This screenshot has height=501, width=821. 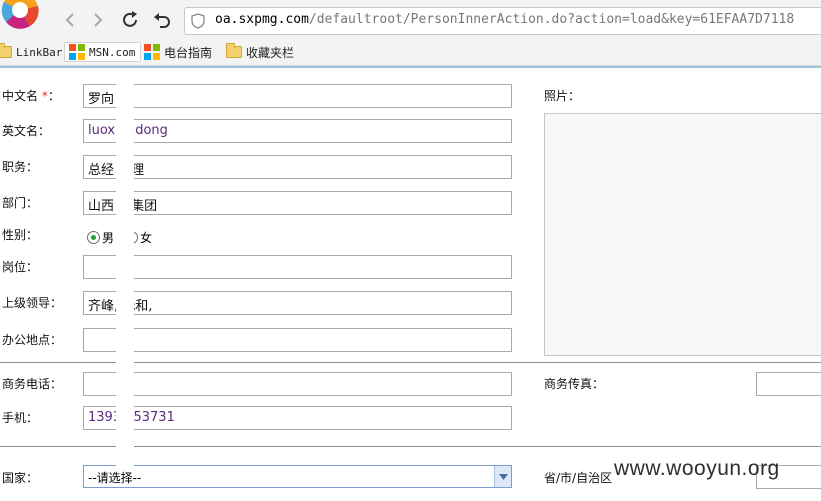 What do you see at coordinates (31, 96) in the screenshot?
I see `chinese-name-label: 中文名 *：` at bounding box center [31, 96].